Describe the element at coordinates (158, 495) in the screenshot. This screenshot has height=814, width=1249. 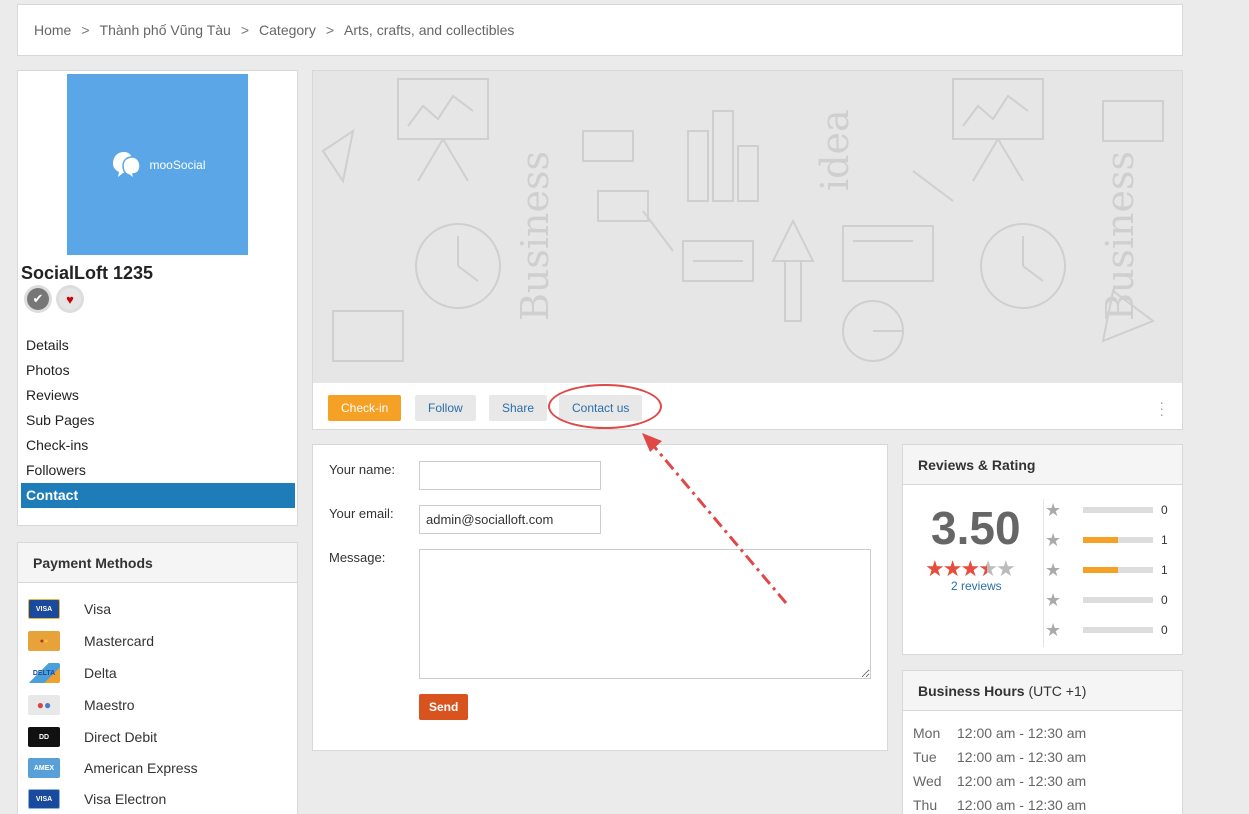
I see `nav-item-contact: Contact` at that location.